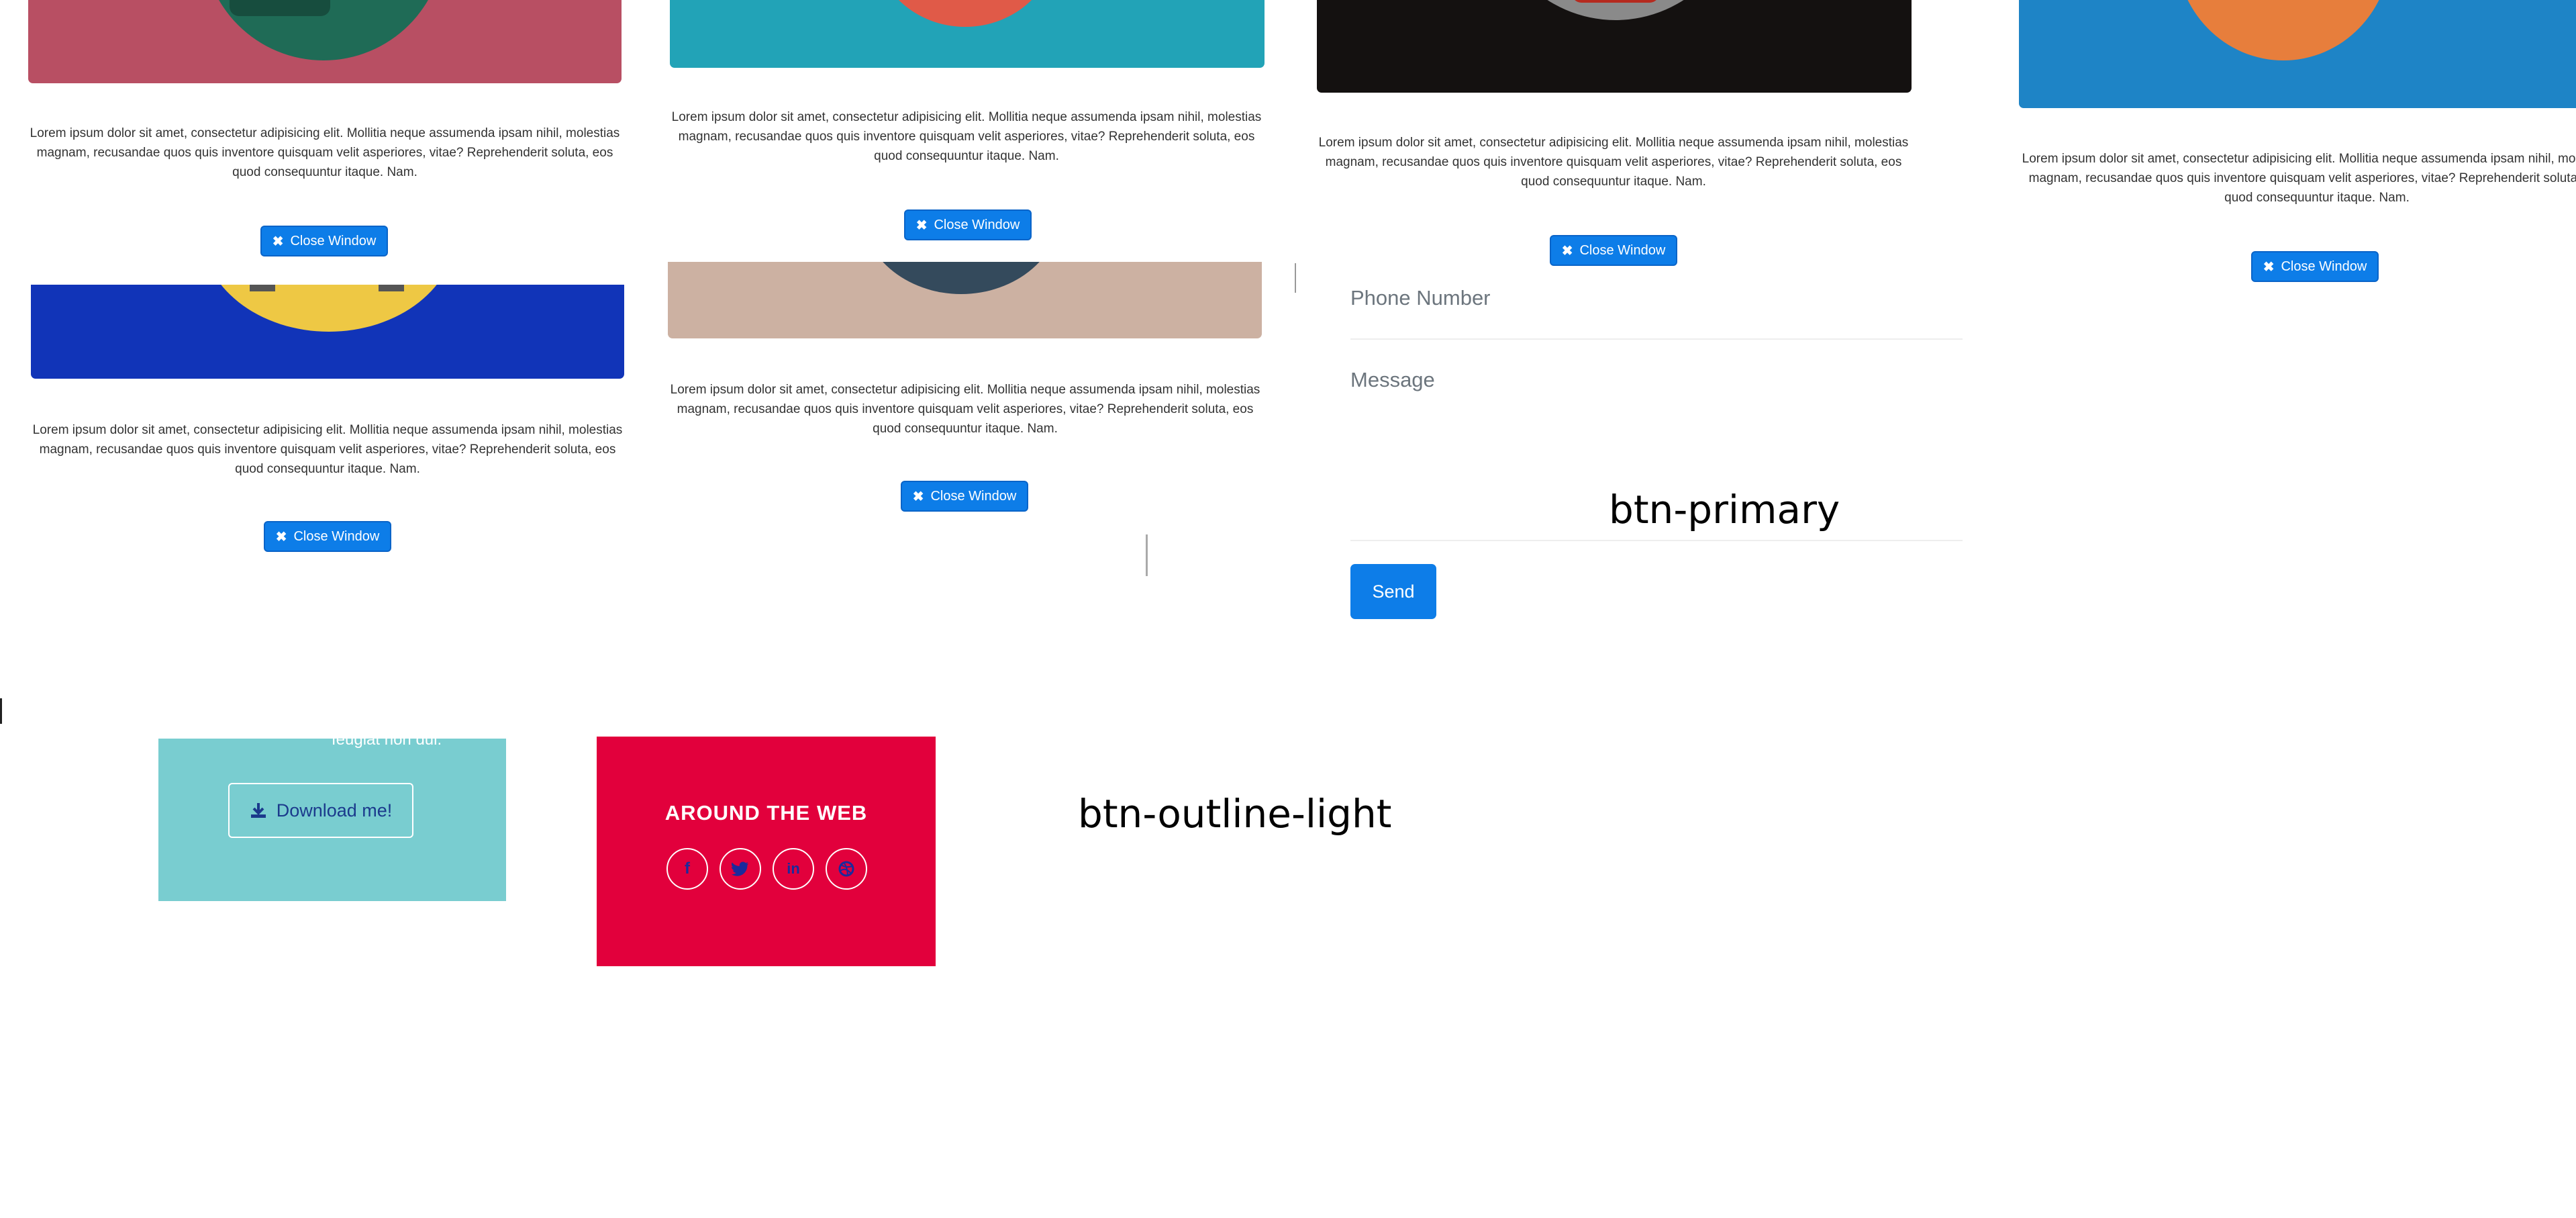 The height and width of the screenshot is (1218, 2576). What do you see at coordinates (1393, 592) in the screenshot?
I see `send-button: Send` at bounding box center [1393, 592].